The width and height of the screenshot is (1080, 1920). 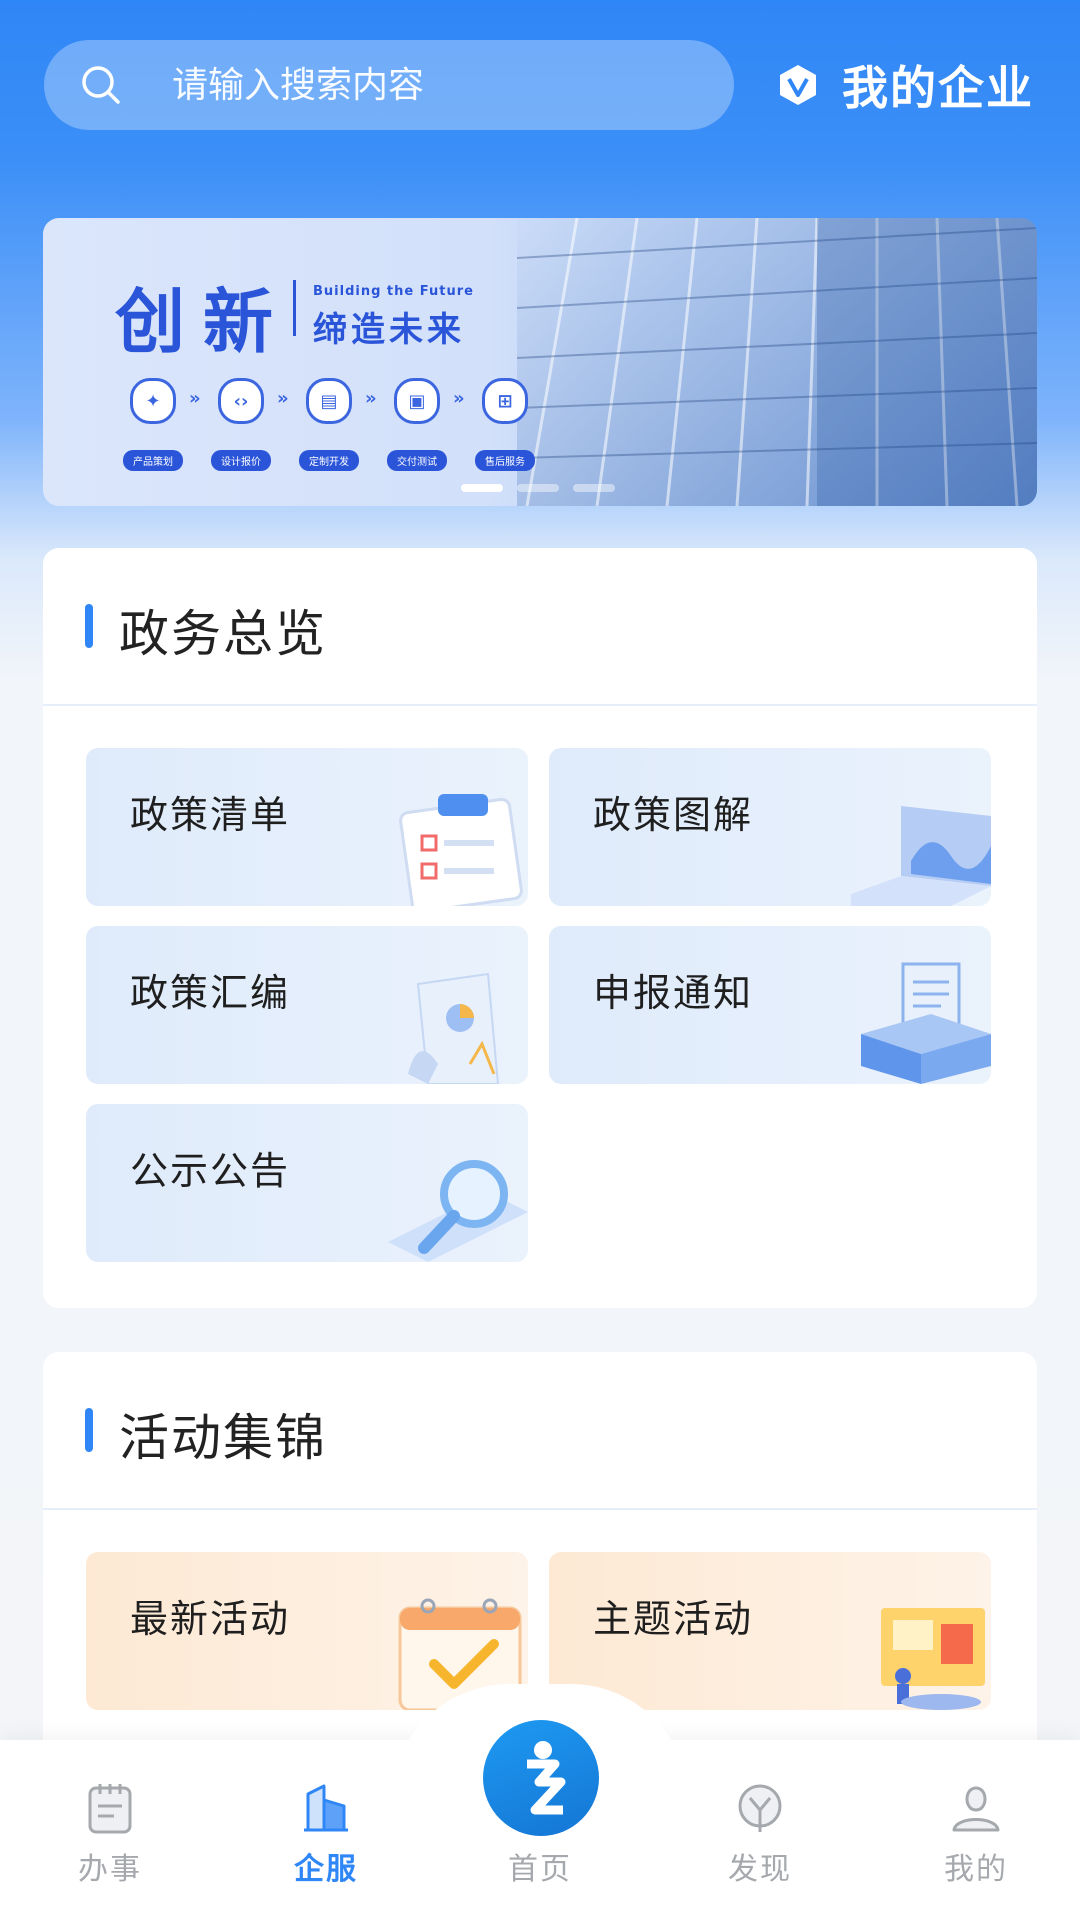 What do you see at coordinates (454, 1028) in the screenshot?
I see `document-chart-icon` at bounding box center [454, 1028].